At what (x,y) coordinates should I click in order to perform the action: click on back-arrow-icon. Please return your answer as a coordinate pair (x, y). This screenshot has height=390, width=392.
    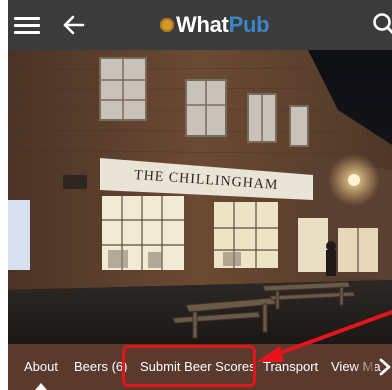
    Looking at the image, I should click on (74, 25).